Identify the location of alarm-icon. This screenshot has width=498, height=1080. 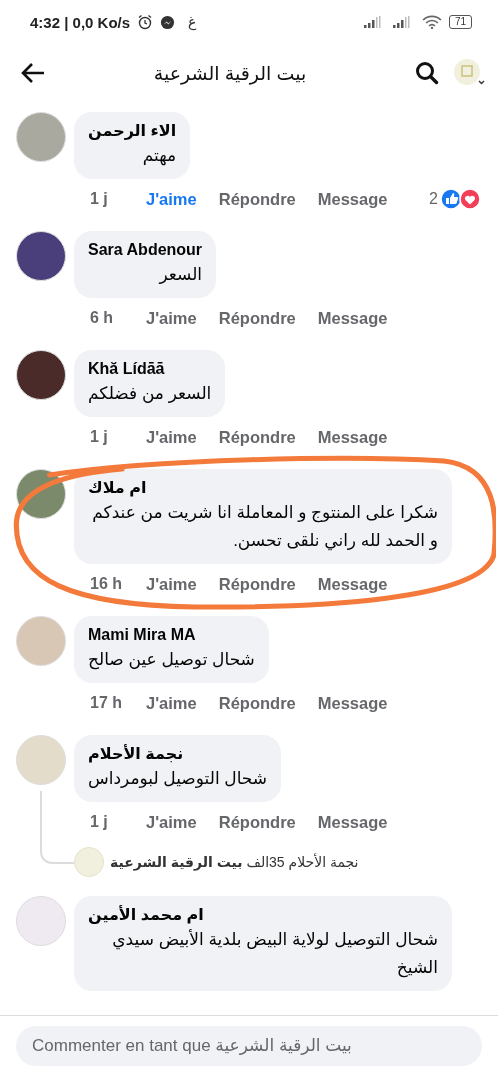
(145, 22).